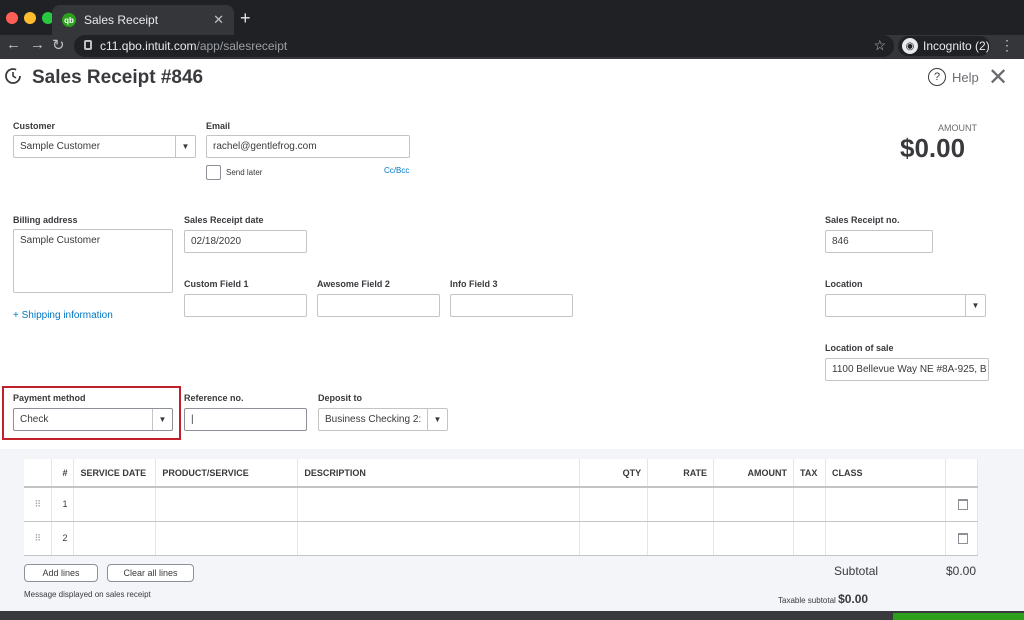 This screenshot has width=1024, height=620. I want to click on clear-all-lines-button: Clear all lines, so click(150, 573).